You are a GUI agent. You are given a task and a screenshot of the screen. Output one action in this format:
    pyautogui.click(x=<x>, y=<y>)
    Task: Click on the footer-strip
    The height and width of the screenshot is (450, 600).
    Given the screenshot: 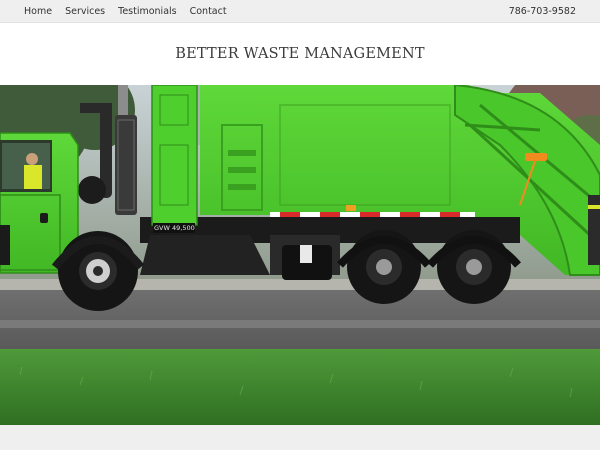 What is the action you would take?
    pyautogui.click(x=300, y=437)
    